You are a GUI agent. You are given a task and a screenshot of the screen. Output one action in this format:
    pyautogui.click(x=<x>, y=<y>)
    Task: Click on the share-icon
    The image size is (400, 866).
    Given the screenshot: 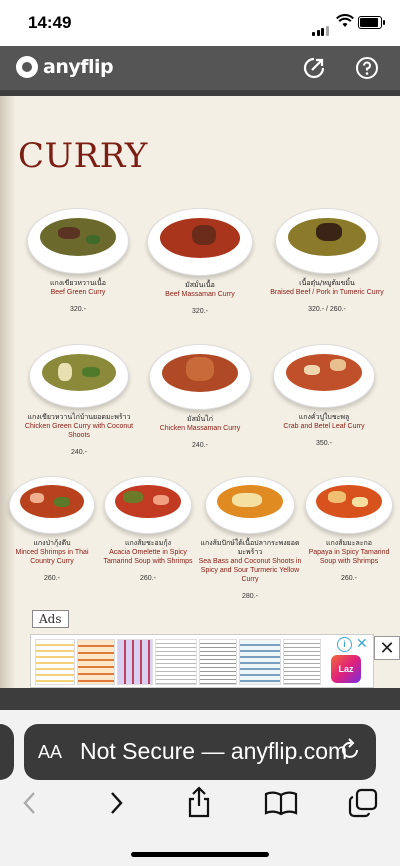 What is the action you would take?
    pyautogui.click(x=314, y=68)
    